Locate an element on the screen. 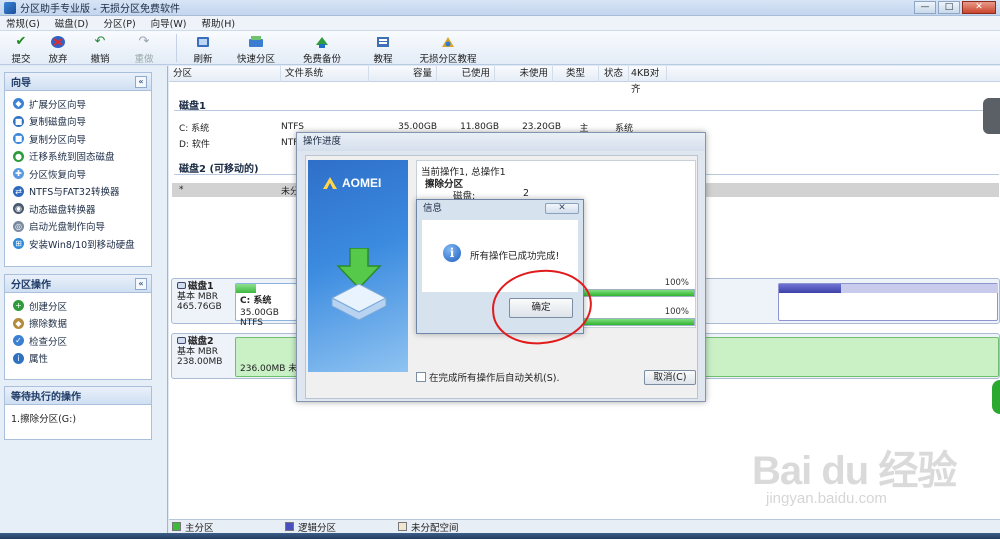 The image size is (1000, 539). progress-dialog-title: 操作进度 is located at coordinates (501, 142).